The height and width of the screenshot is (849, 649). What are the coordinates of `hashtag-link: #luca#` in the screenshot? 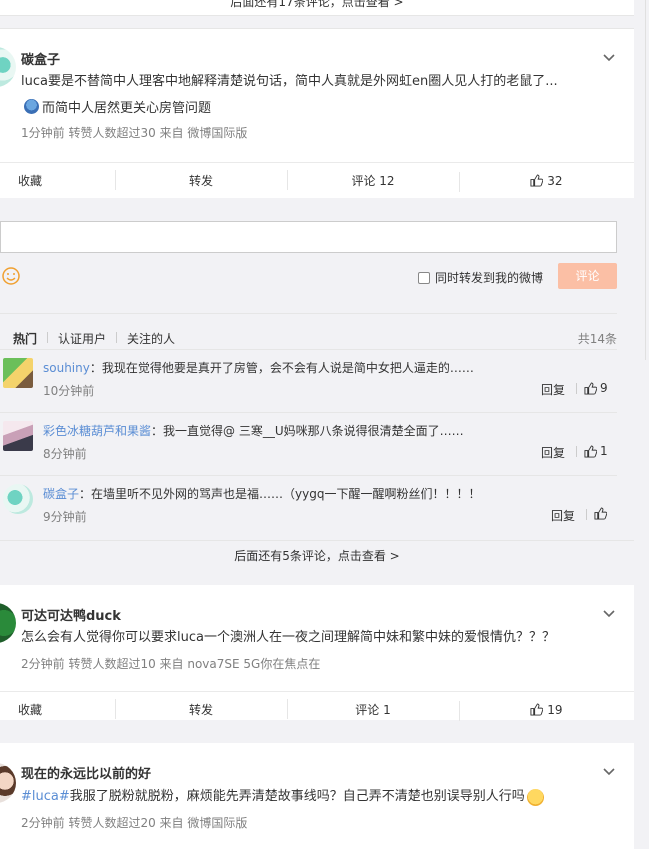 It's located at (45, 797).